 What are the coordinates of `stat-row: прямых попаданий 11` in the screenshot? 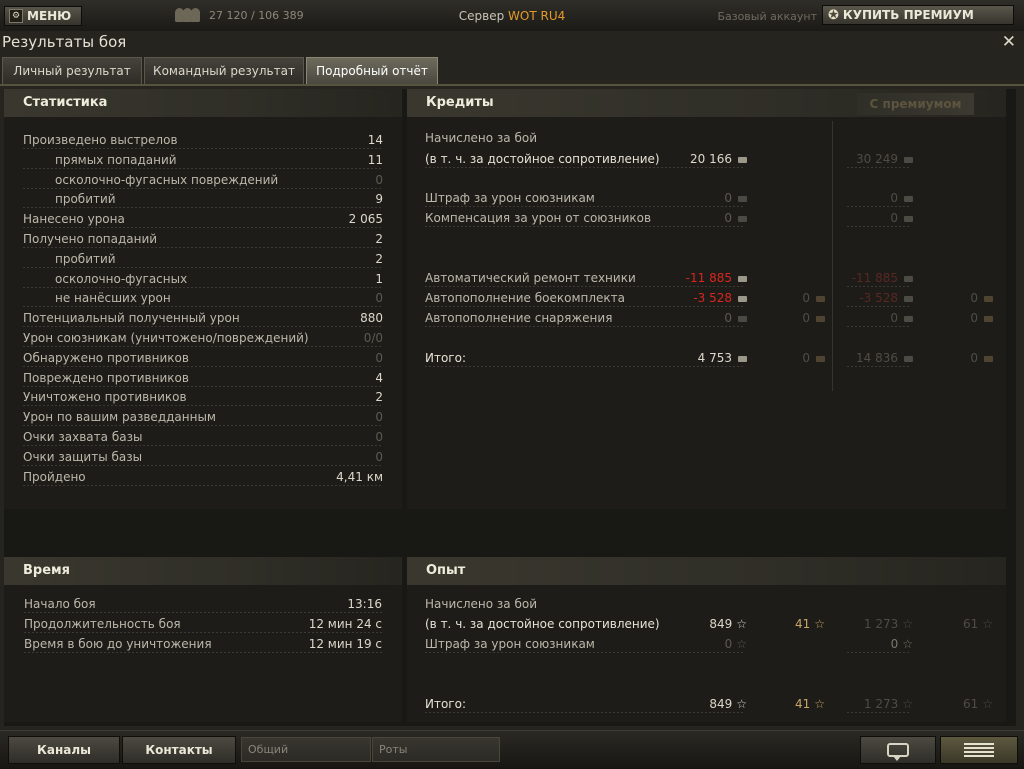 It's located at (203, 160).